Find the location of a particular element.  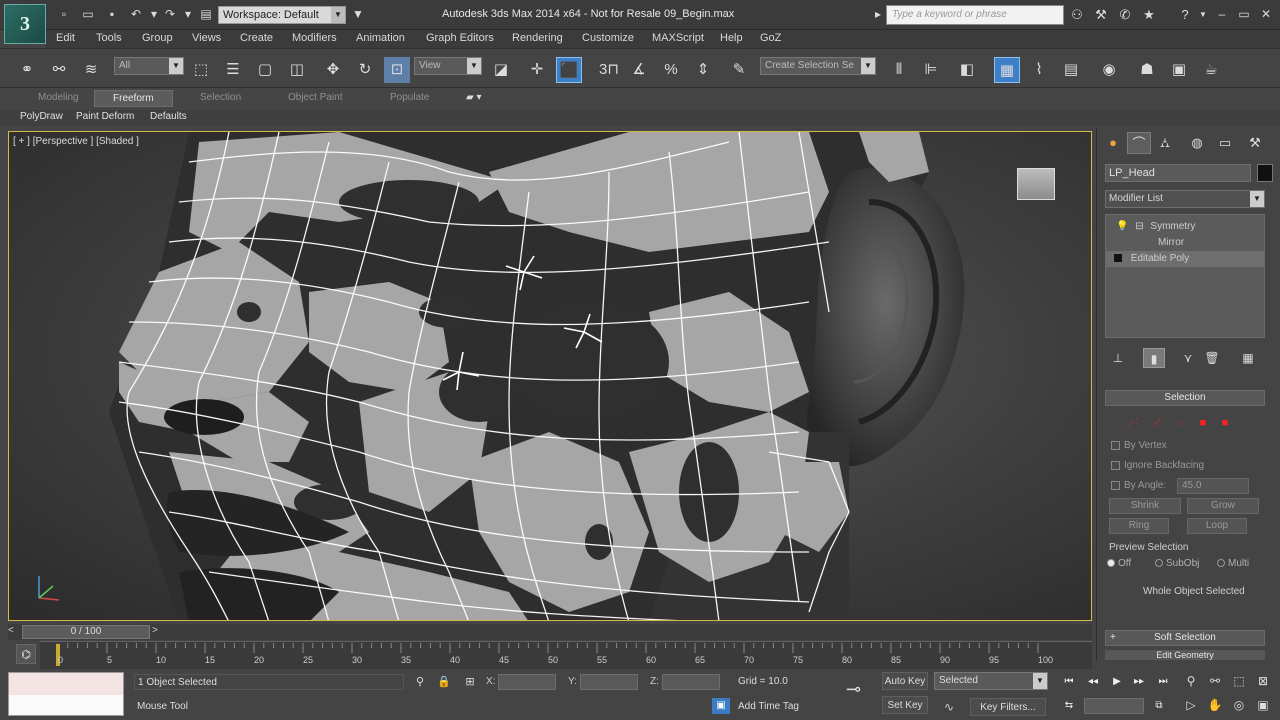

stack-item-editable-poly: Editable Poly is located at coordinates (1185, 259).